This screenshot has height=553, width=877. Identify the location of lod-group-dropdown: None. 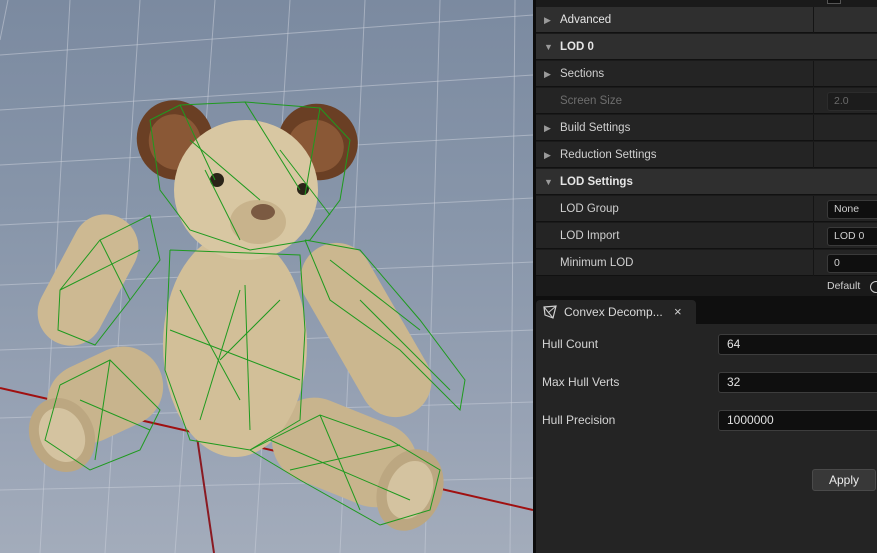
(852, 209).